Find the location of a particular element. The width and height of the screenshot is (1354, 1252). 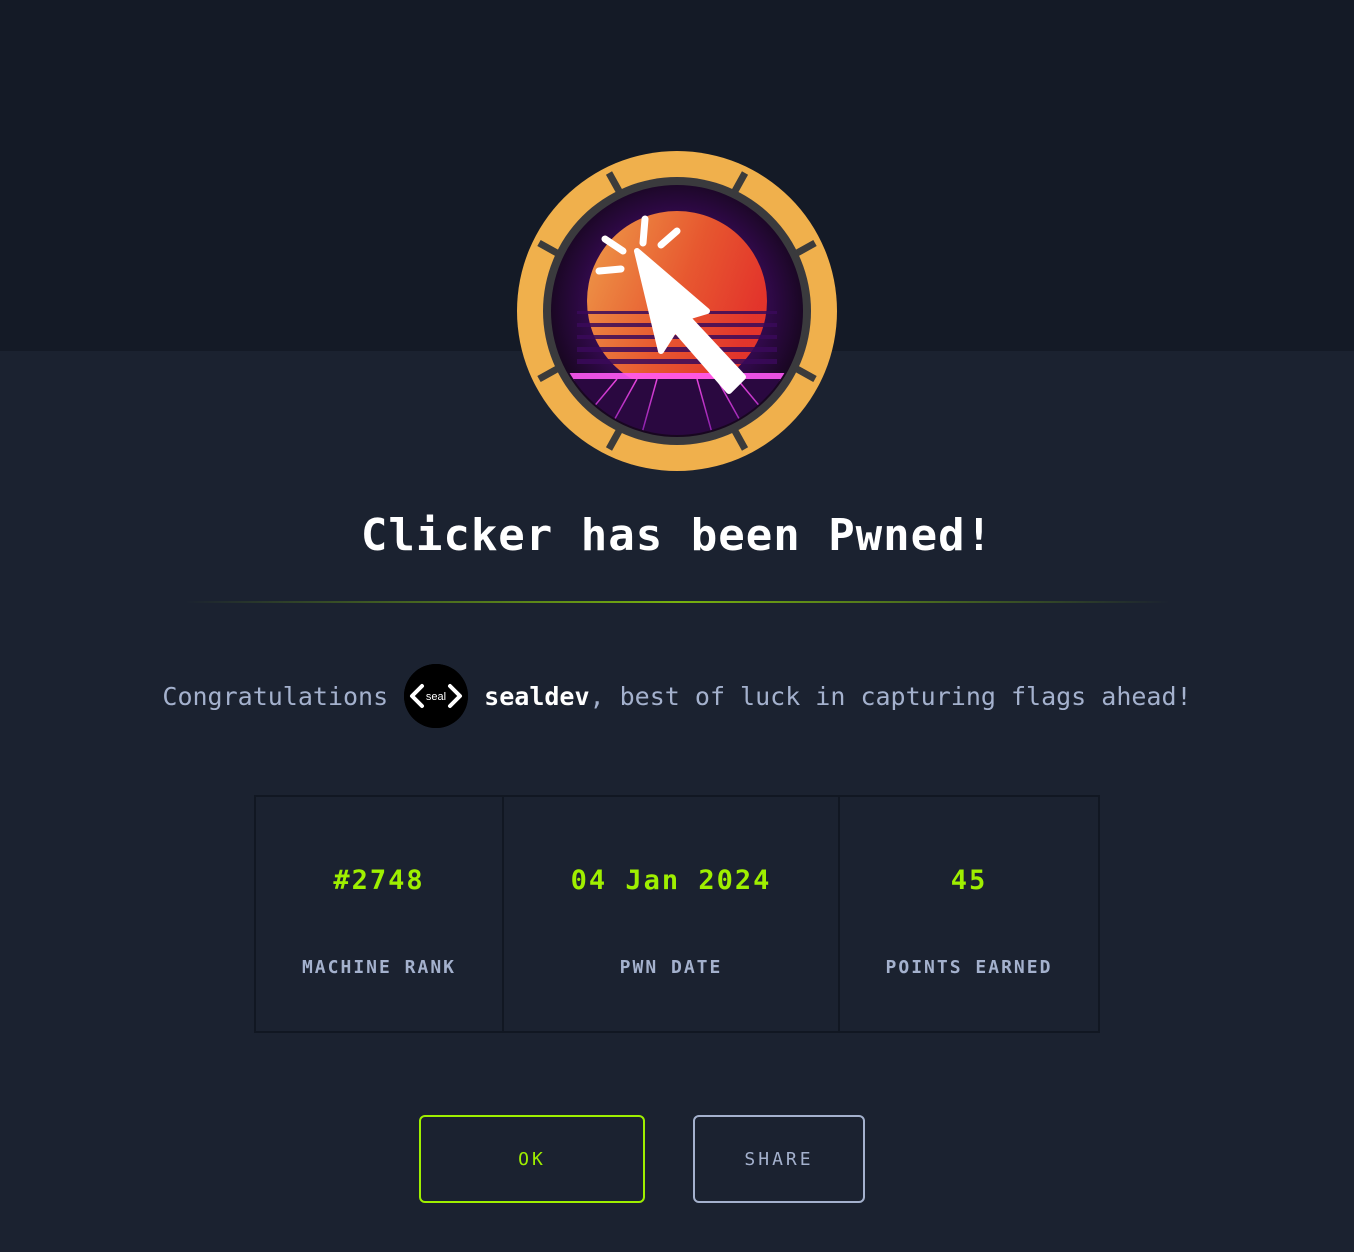

page-title: Clicker has been Pwned! is located at coordinates (677, 535).